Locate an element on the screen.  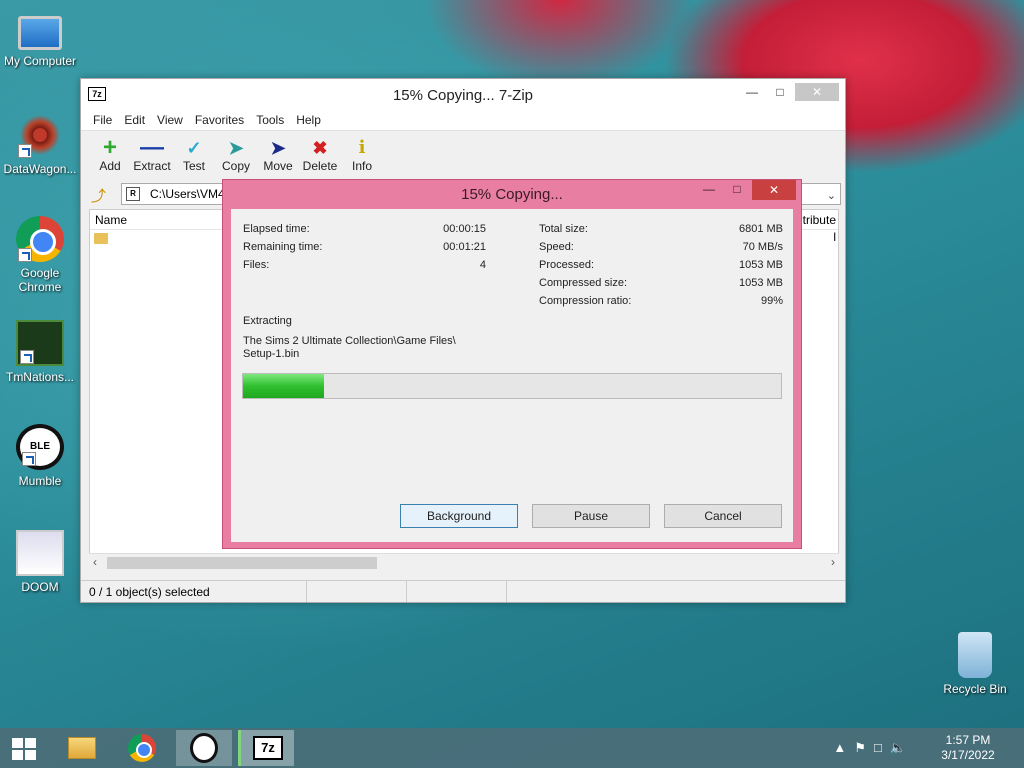
desktop-icon-google-chrome: Google Chrome is located at coordinates (40, 255).